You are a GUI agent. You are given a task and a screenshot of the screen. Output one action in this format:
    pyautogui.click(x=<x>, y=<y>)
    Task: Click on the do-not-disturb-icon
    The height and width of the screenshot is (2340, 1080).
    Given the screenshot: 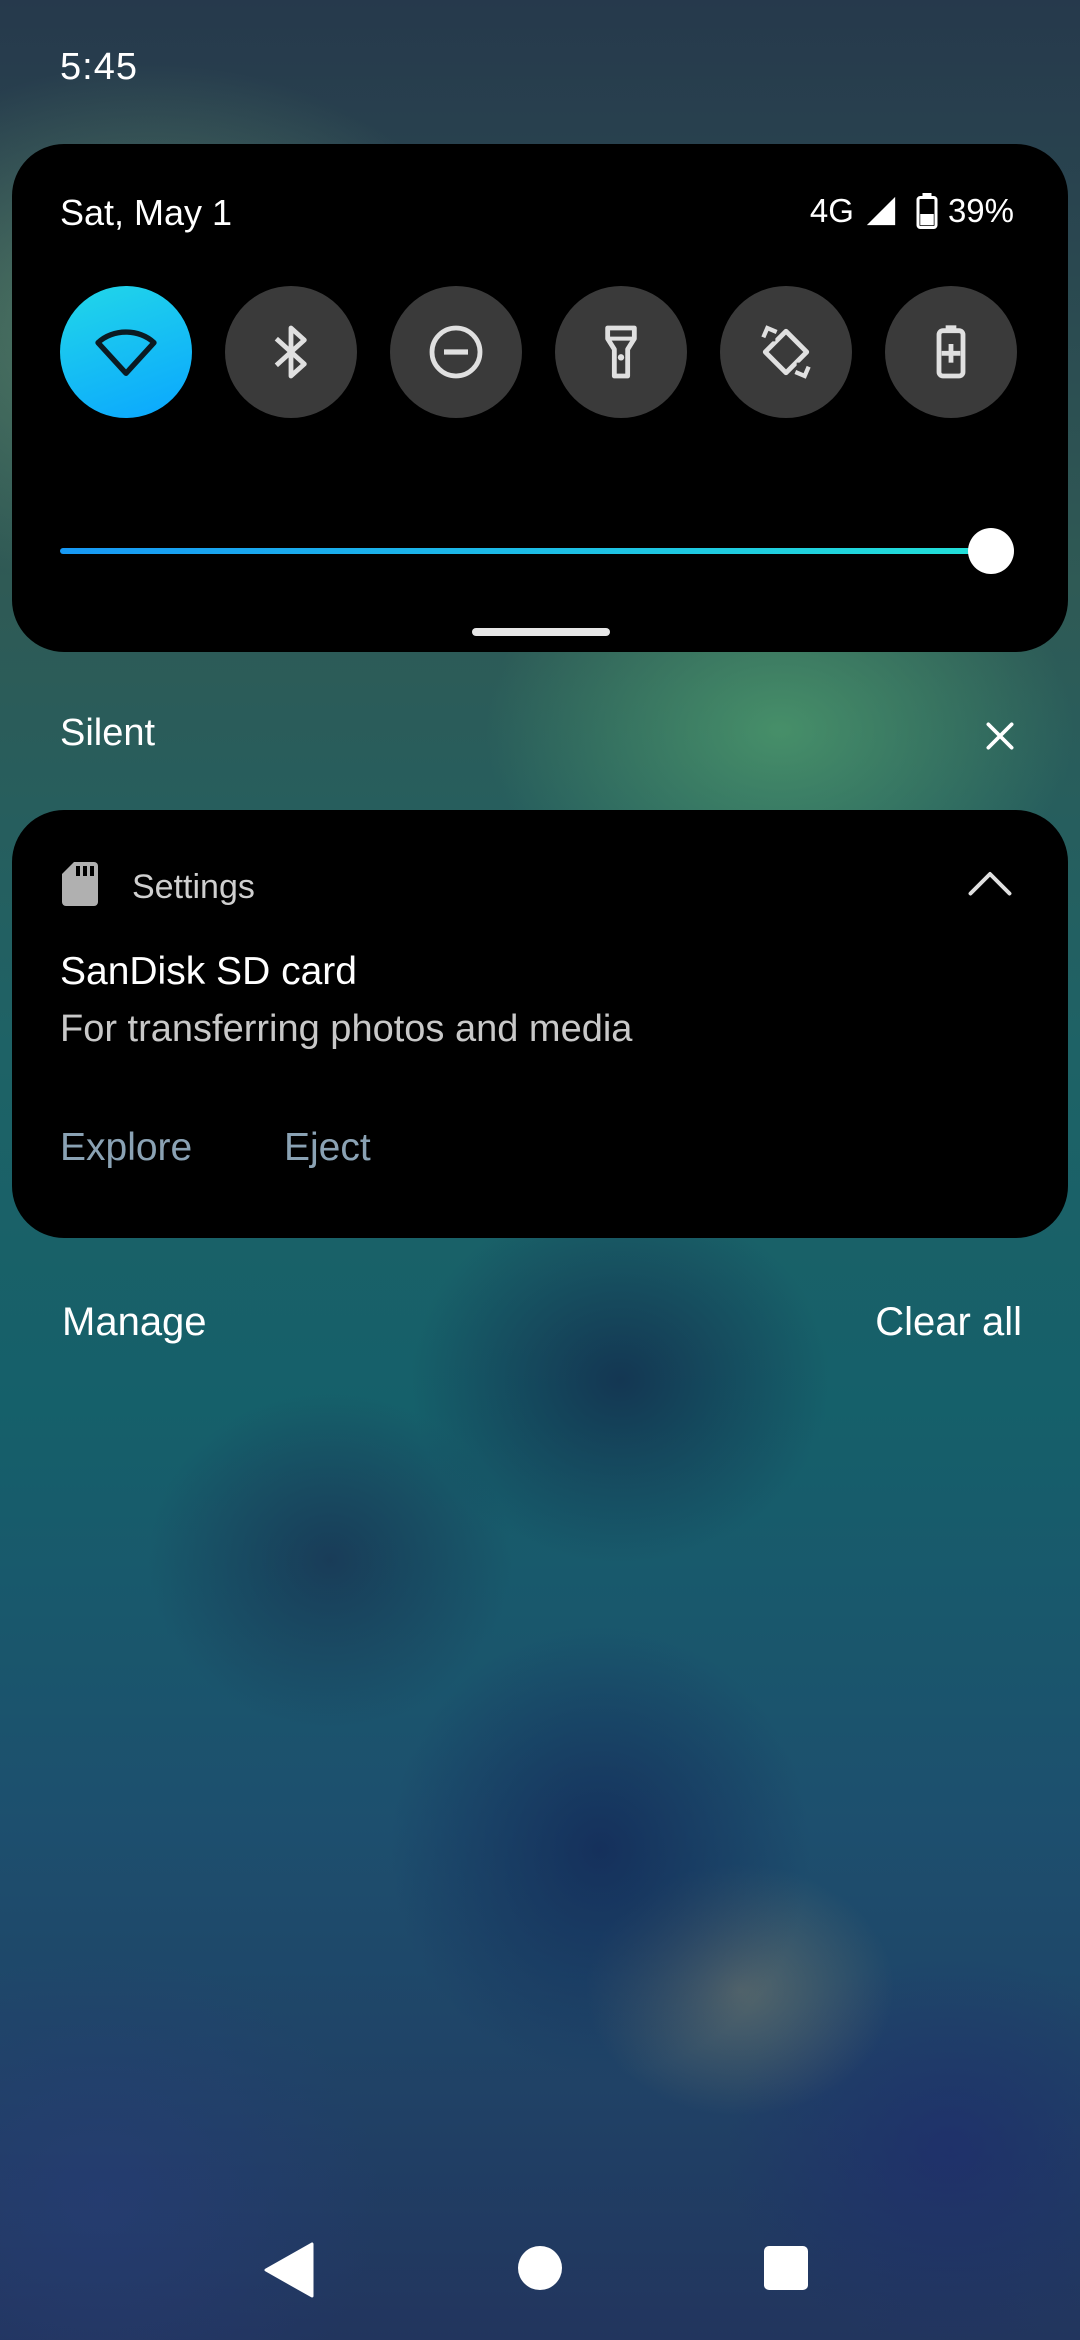 What is the action you would take?
    pyautogui.click(x=456, y=352)
    